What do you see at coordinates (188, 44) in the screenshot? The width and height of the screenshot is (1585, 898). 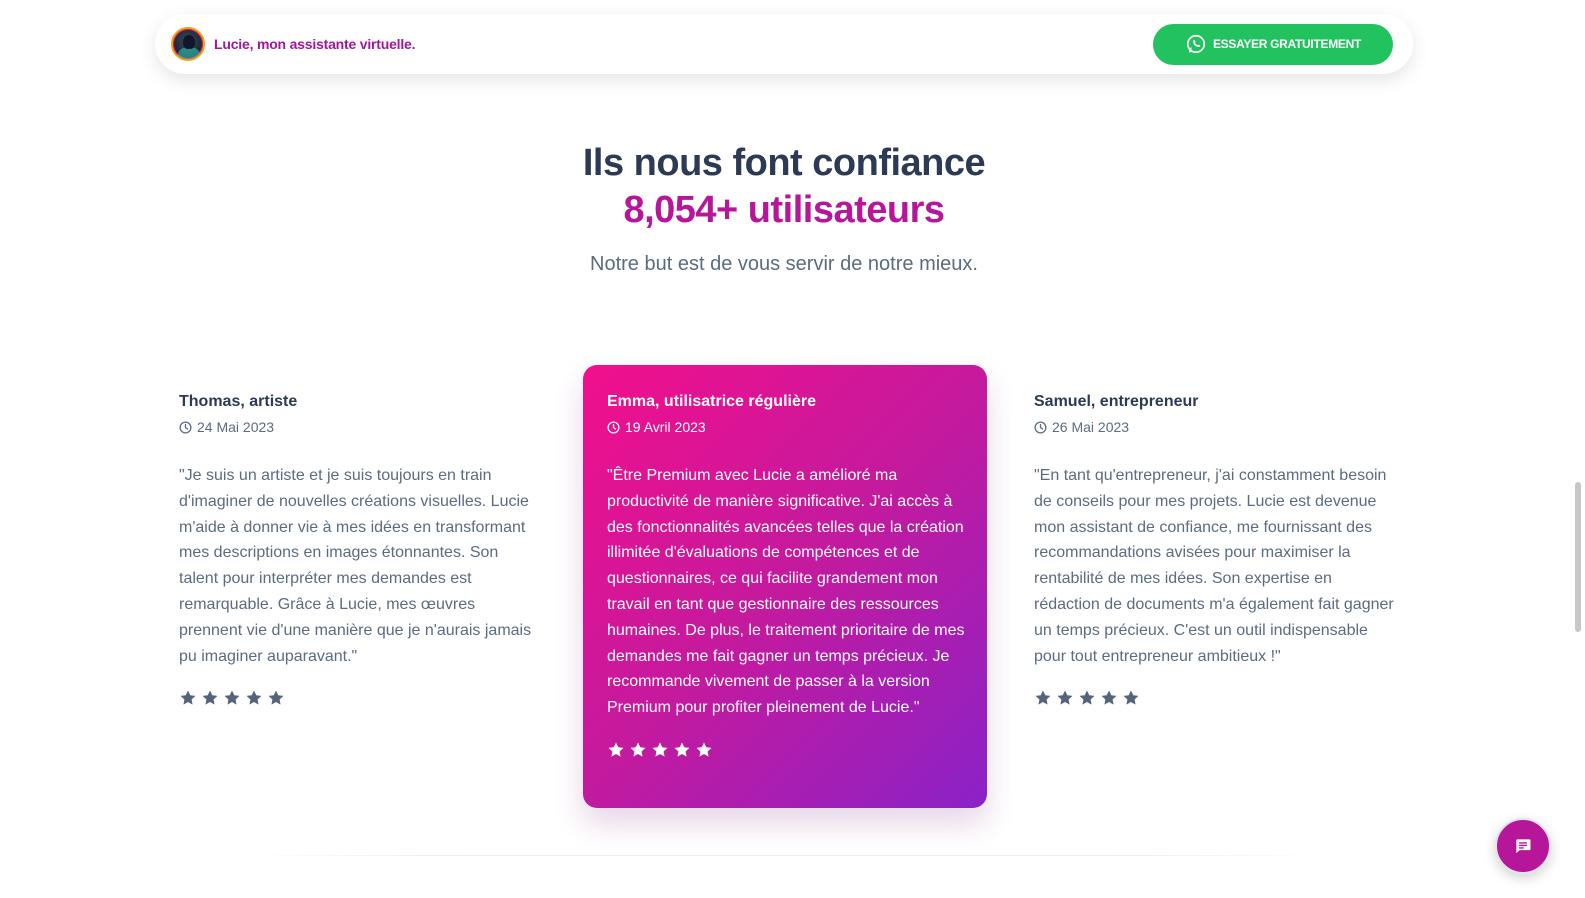 I see `avatar` at bounding box center [188, 44].